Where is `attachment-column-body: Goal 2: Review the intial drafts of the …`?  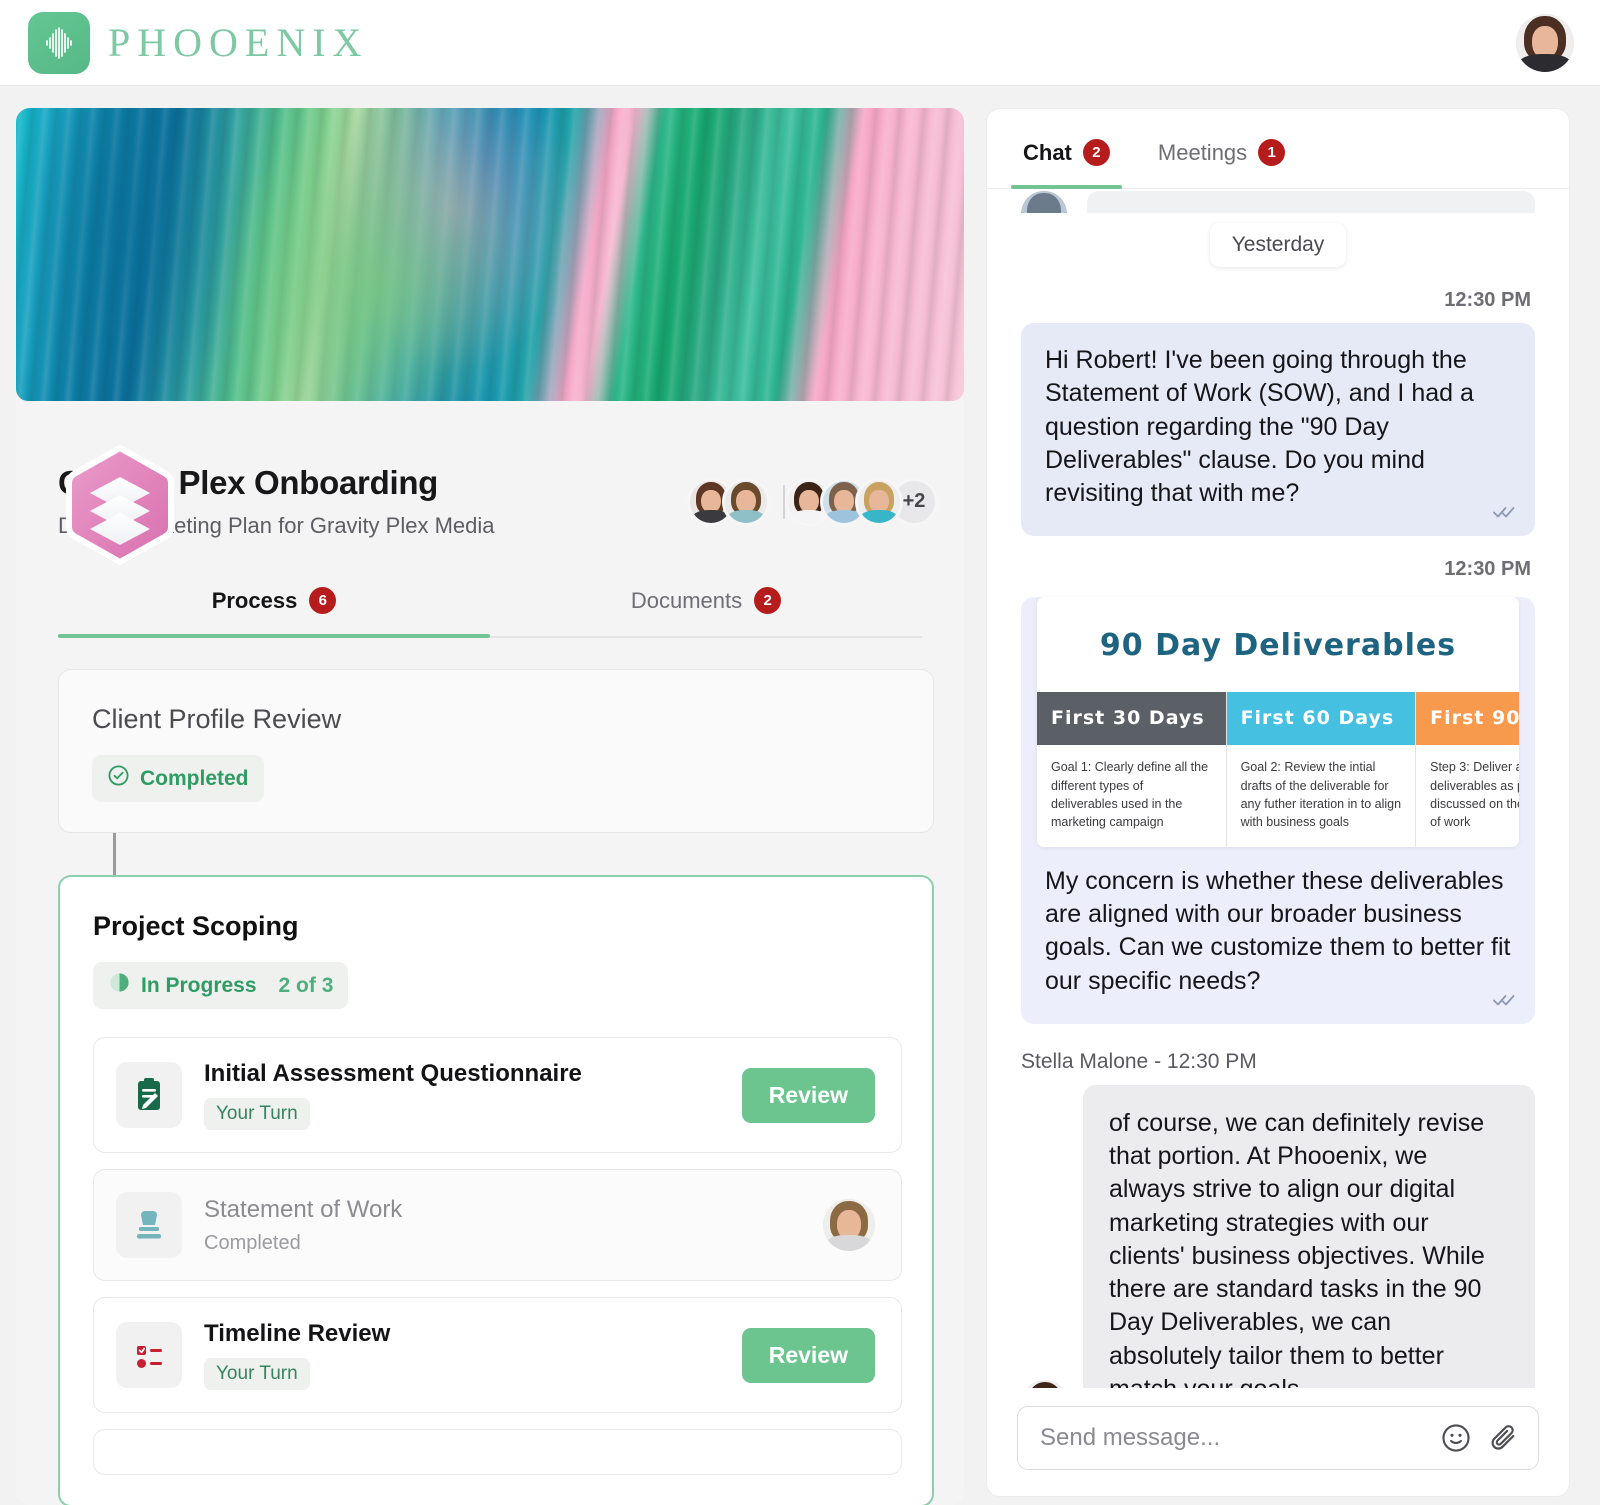
attachment-column-body: Goal 2: Review the intial drafts of the … is located at coordinates (1321, 794).